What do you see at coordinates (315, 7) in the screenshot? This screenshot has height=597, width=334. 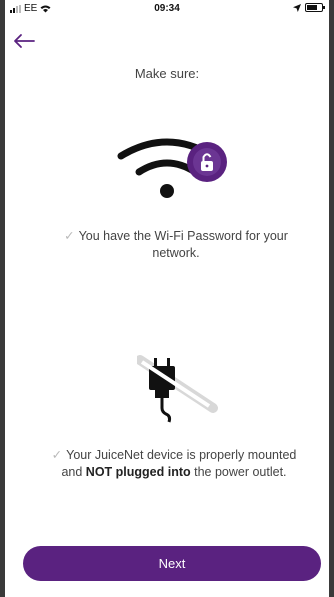 I see `battery-icon` at bounding box center [315, 7].